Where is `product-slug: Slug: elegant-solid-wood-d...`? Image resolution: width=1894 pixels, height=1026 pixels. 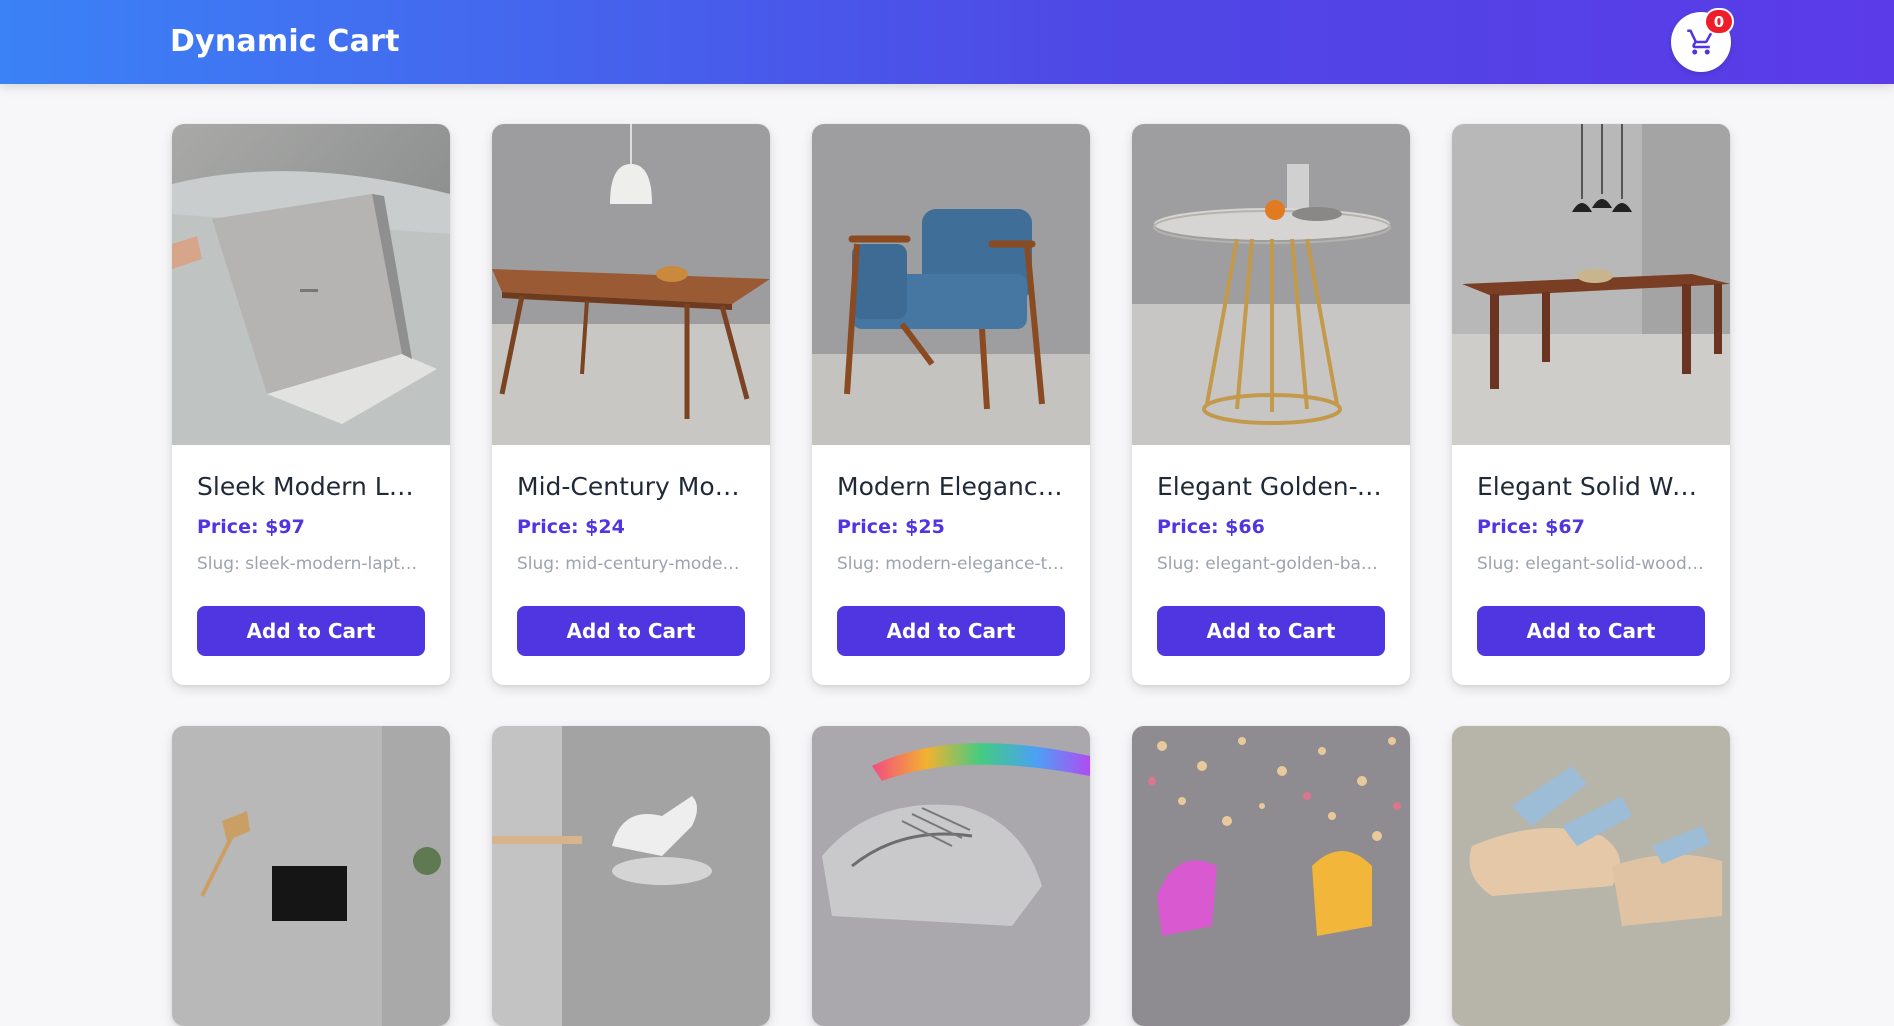 product-slug: Slug: elegant-solid-wood-d... is located at coordinates (1591, 564).